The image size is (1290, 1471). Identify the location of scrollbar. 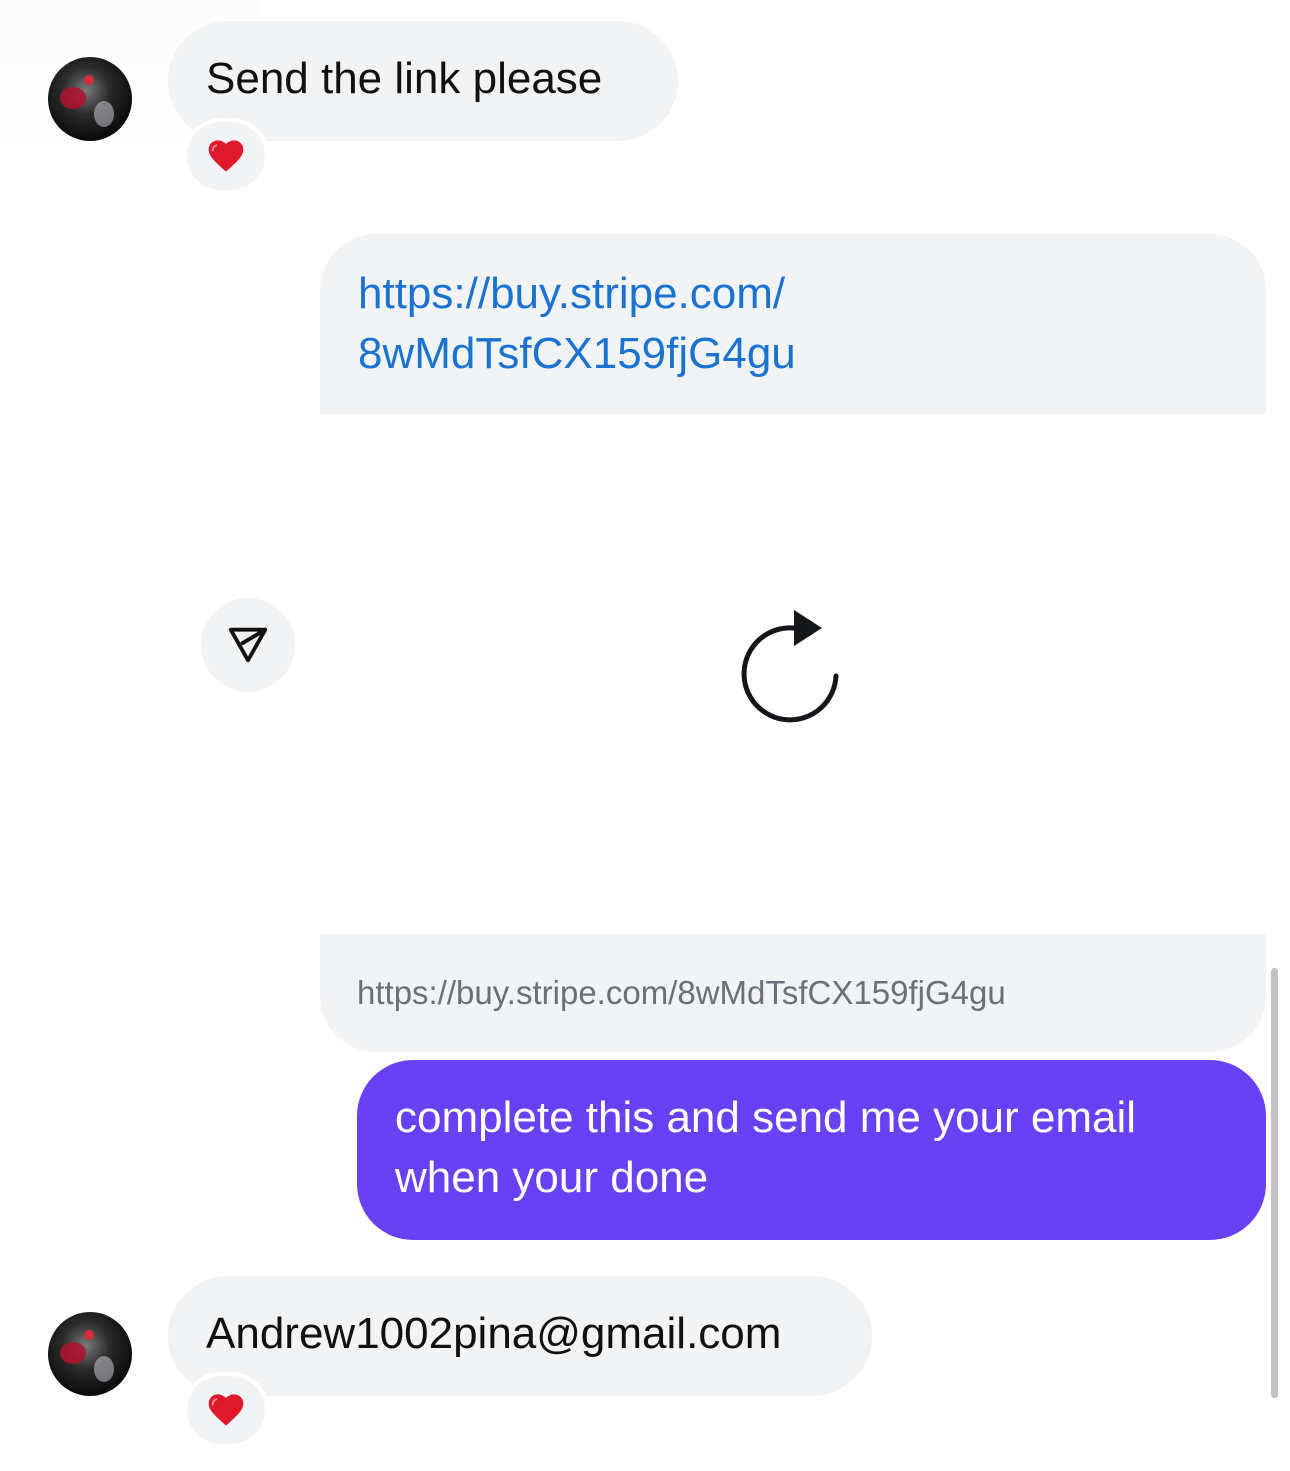
(1274, 1183).